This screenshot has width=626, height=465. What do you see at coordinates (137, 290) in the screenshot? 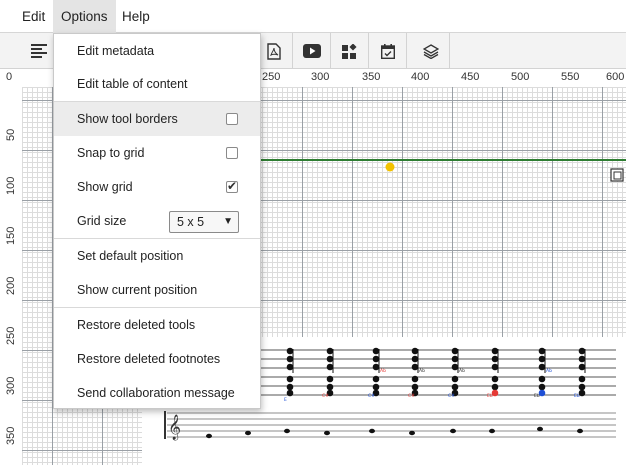
I see `menu-item-label: Show current position` at bounding box center [137, 290].